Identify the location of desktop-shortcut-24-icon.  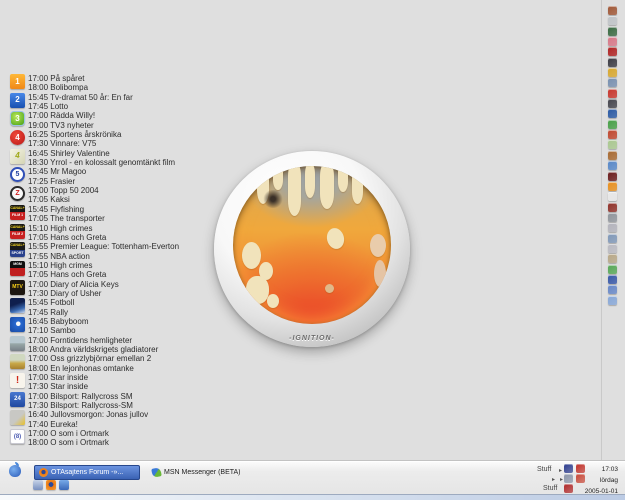
(612, 248).